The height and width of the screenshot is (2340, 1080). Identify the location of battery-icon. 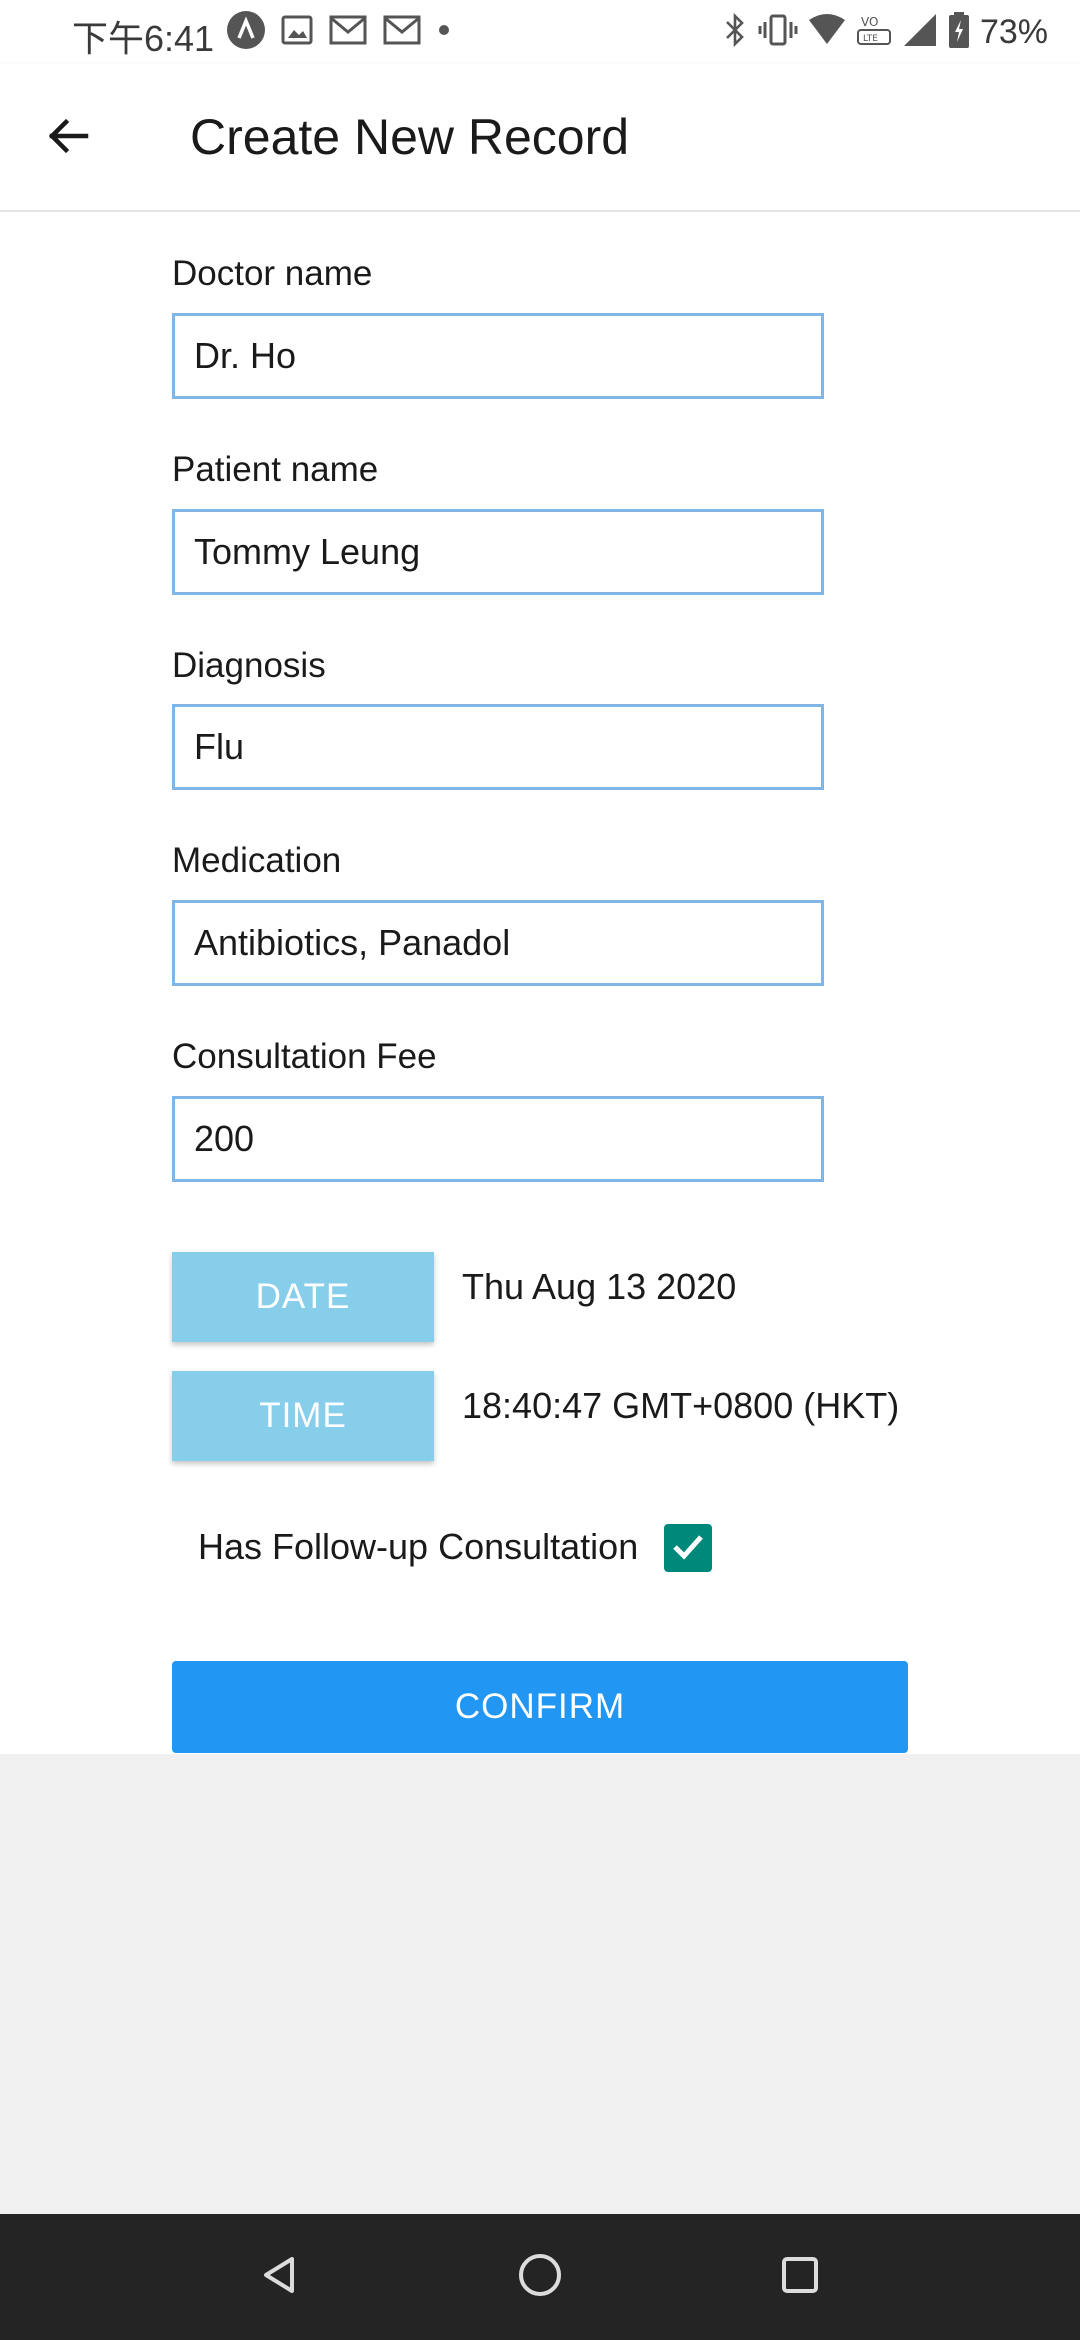
(959, 32).